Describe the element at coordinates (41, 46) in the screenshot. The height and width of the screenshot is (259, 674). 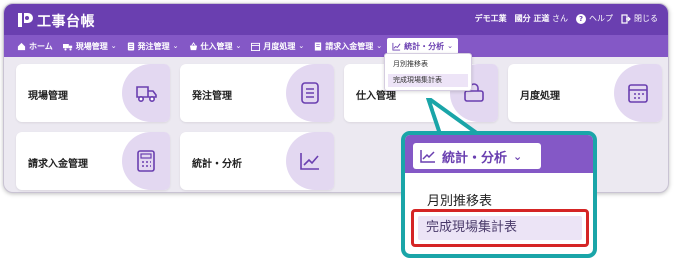
I see `nav-label: ホーム` at that location.